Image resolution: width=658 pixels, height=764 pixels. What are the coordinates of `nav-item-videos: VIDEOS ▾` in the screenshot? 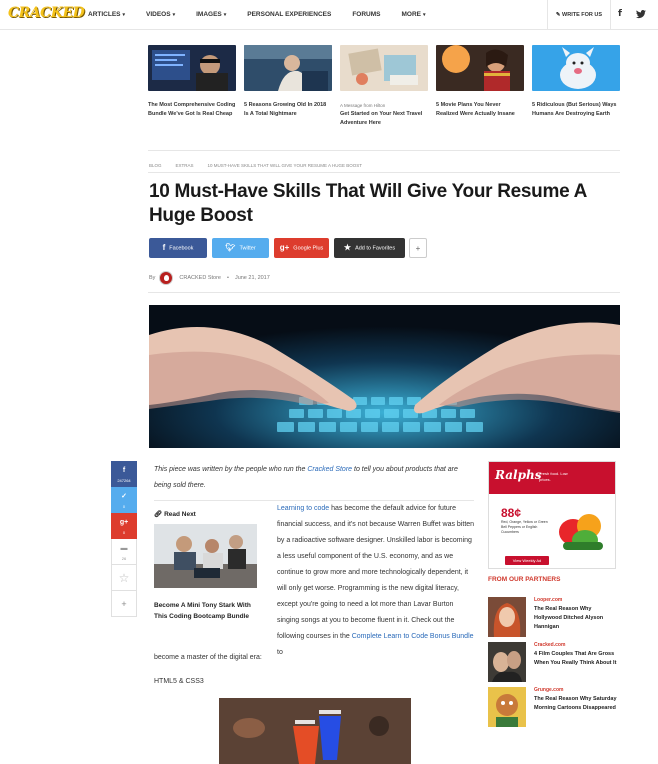 It's located at (160, 14).